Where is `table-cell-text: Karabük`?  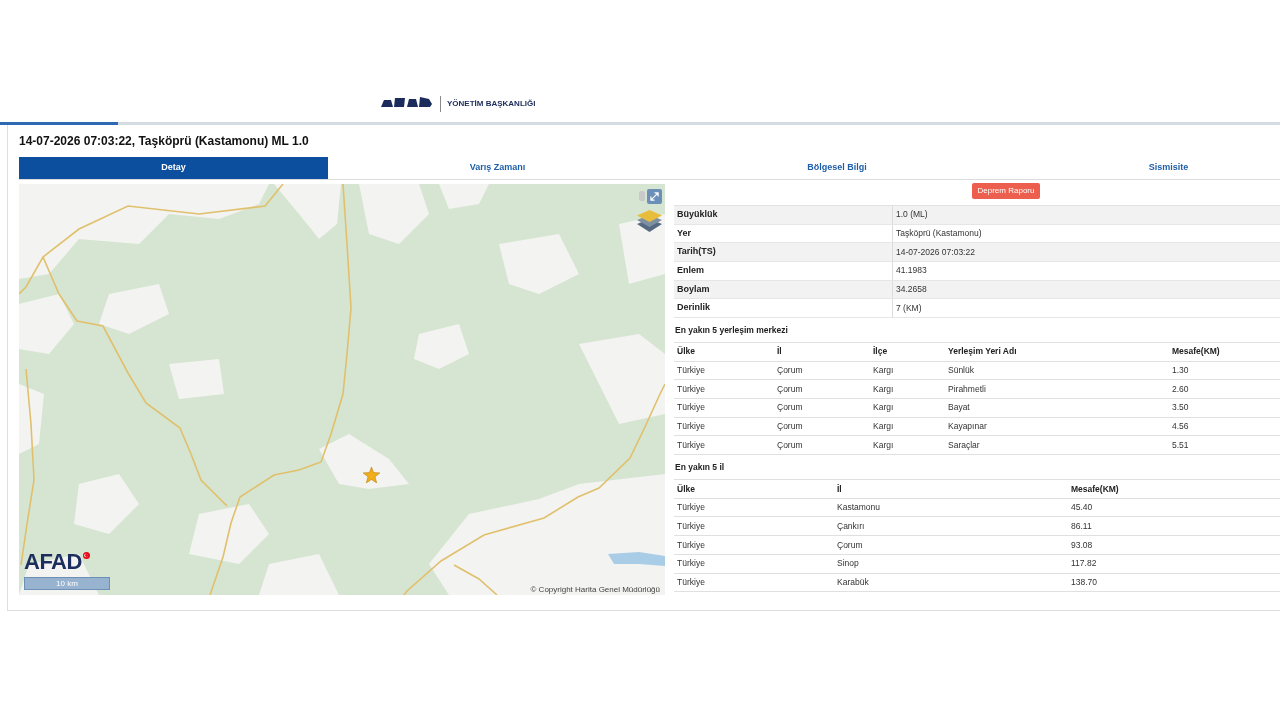 table-cell-text: Karabük is located at coordinates (853, 582).